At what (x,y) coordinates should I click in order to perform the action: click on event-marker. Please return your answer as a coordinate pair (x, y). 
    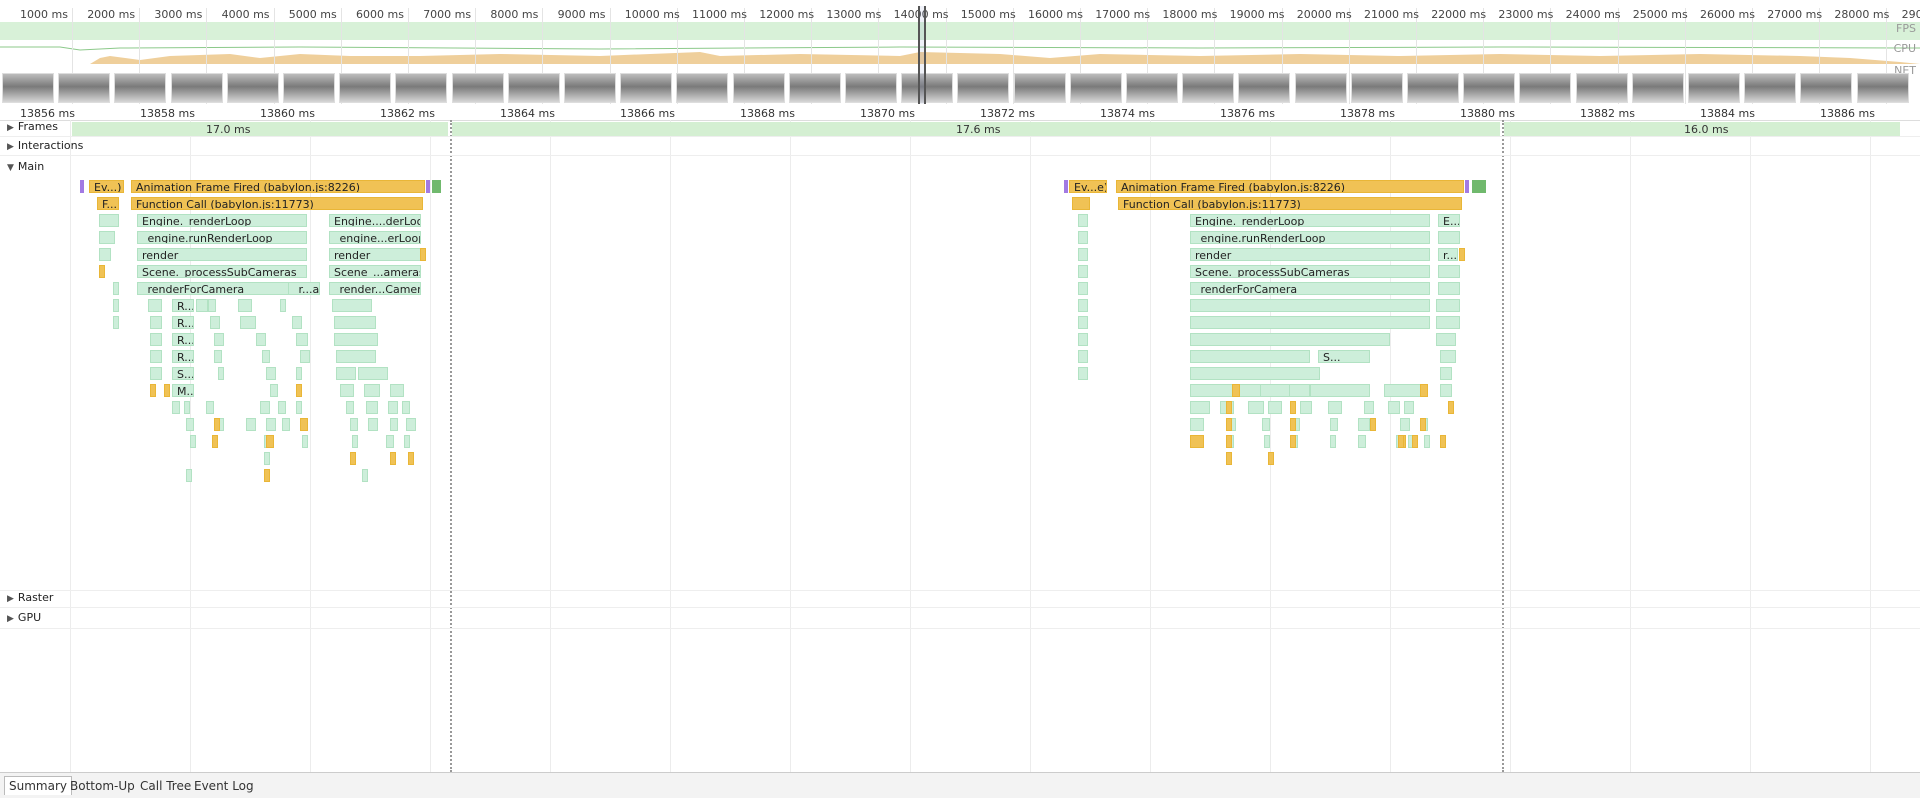
    Looking at the image, I should click on (1467, 186).